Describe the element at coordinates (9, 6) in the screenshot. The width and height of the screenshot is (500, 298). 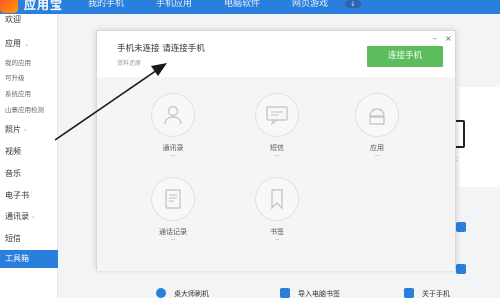
I see `app-logo-icon` at that location.